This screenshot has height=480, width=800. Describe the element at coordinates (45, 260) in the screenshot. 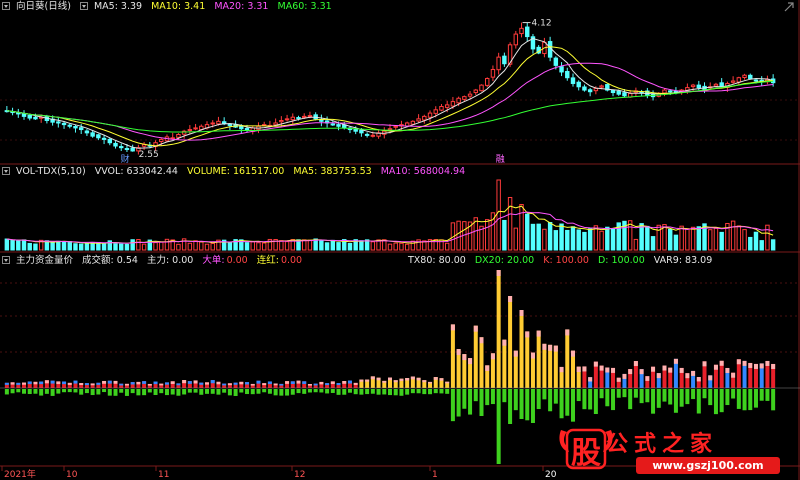

I see `indicator-name: 主力资金量价` at that location.